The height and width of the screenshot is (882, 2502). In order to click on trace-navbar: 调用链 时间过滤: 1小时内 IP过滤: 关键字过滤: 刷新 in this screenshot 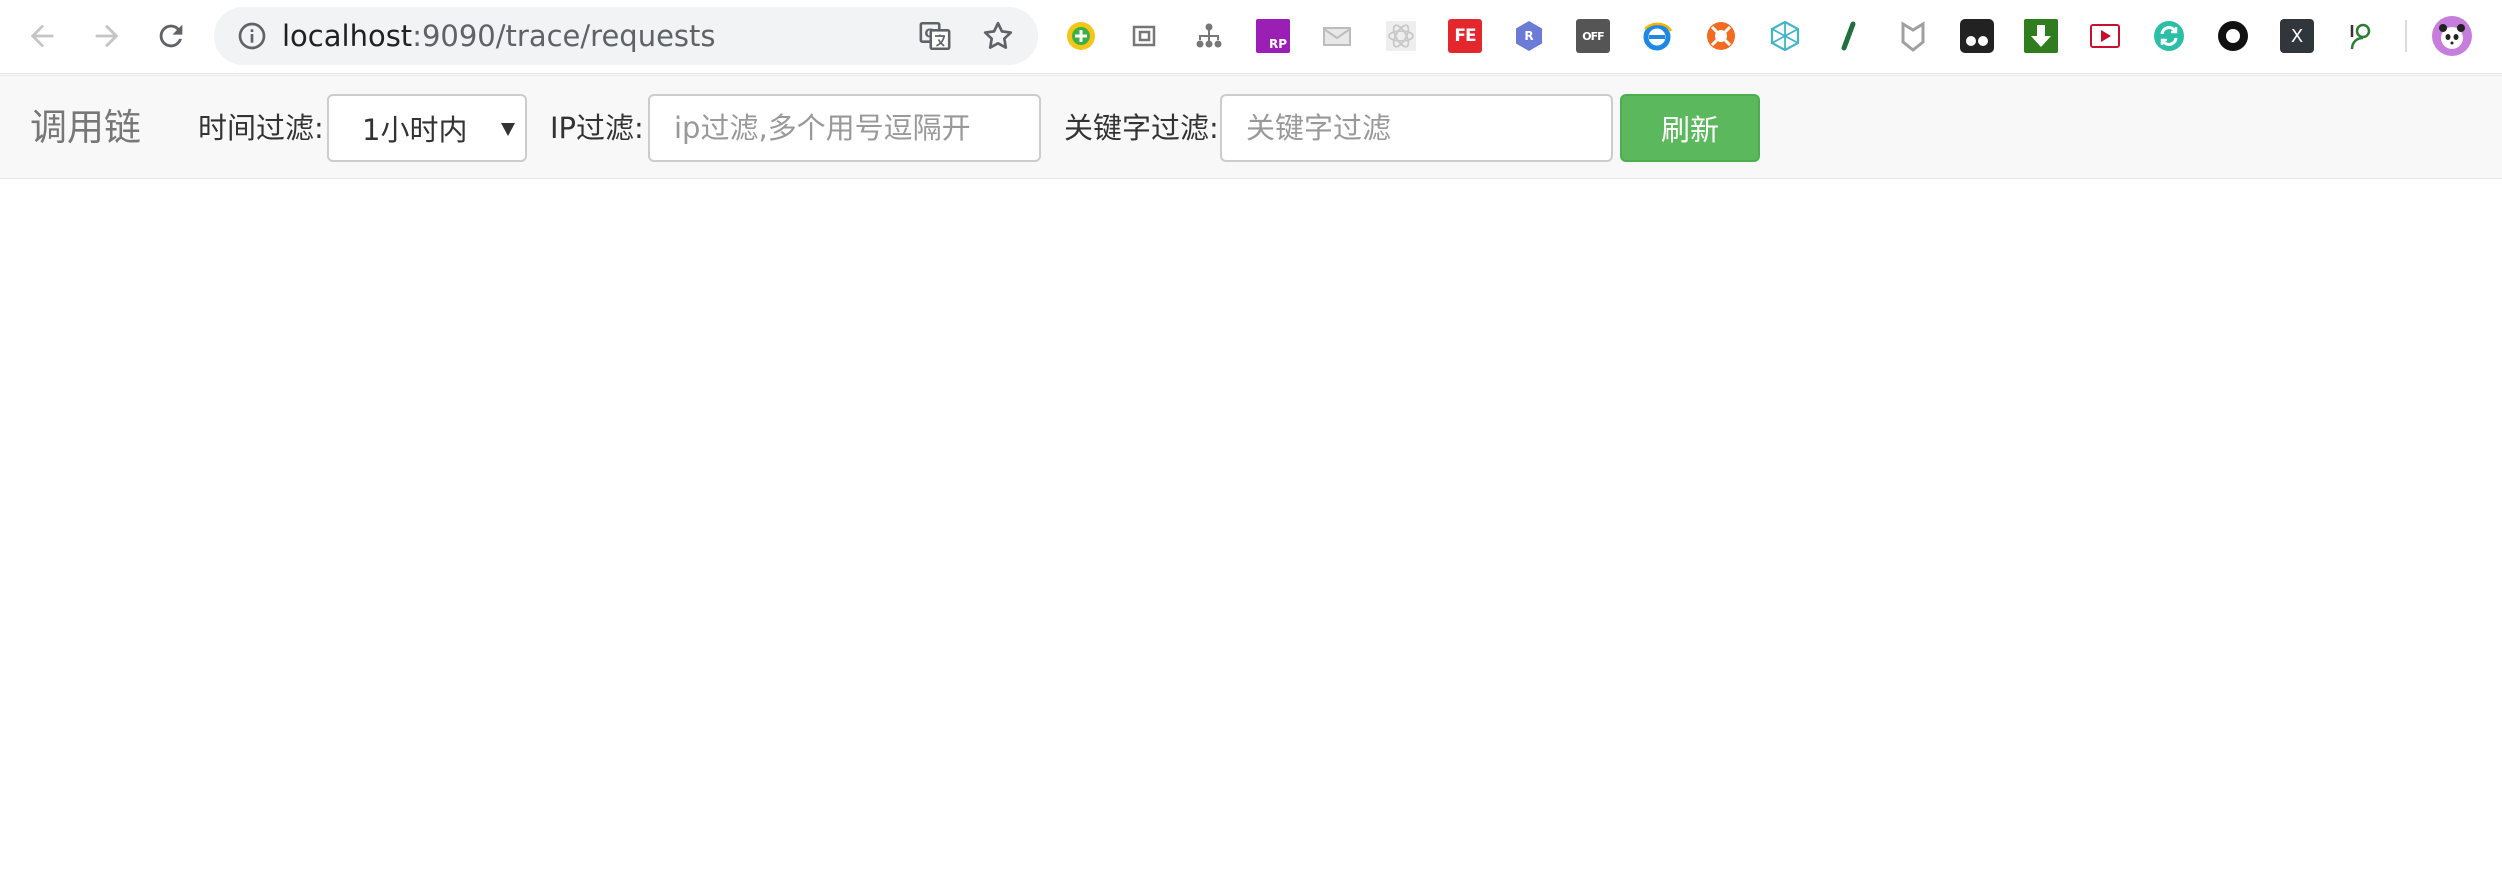, I will do `click(1251, 127)`.